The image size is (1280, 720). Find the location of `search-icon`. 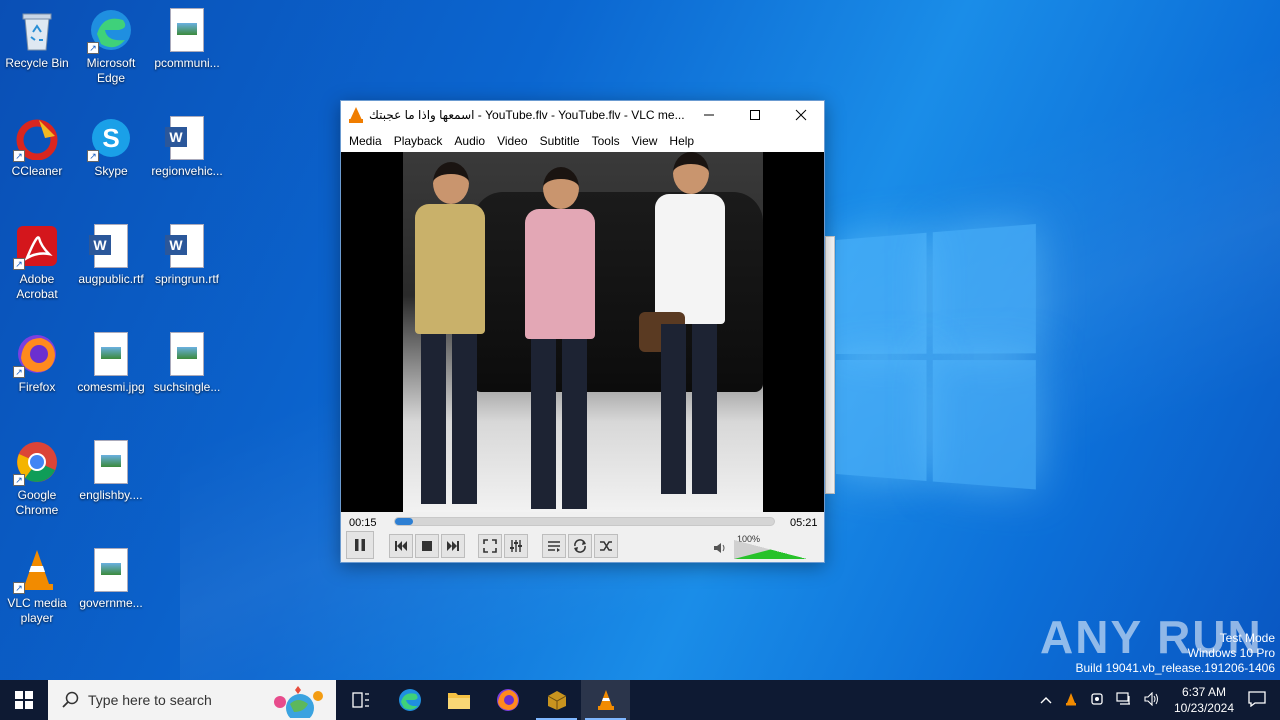

search-icon is located at coordinates (70, 699).